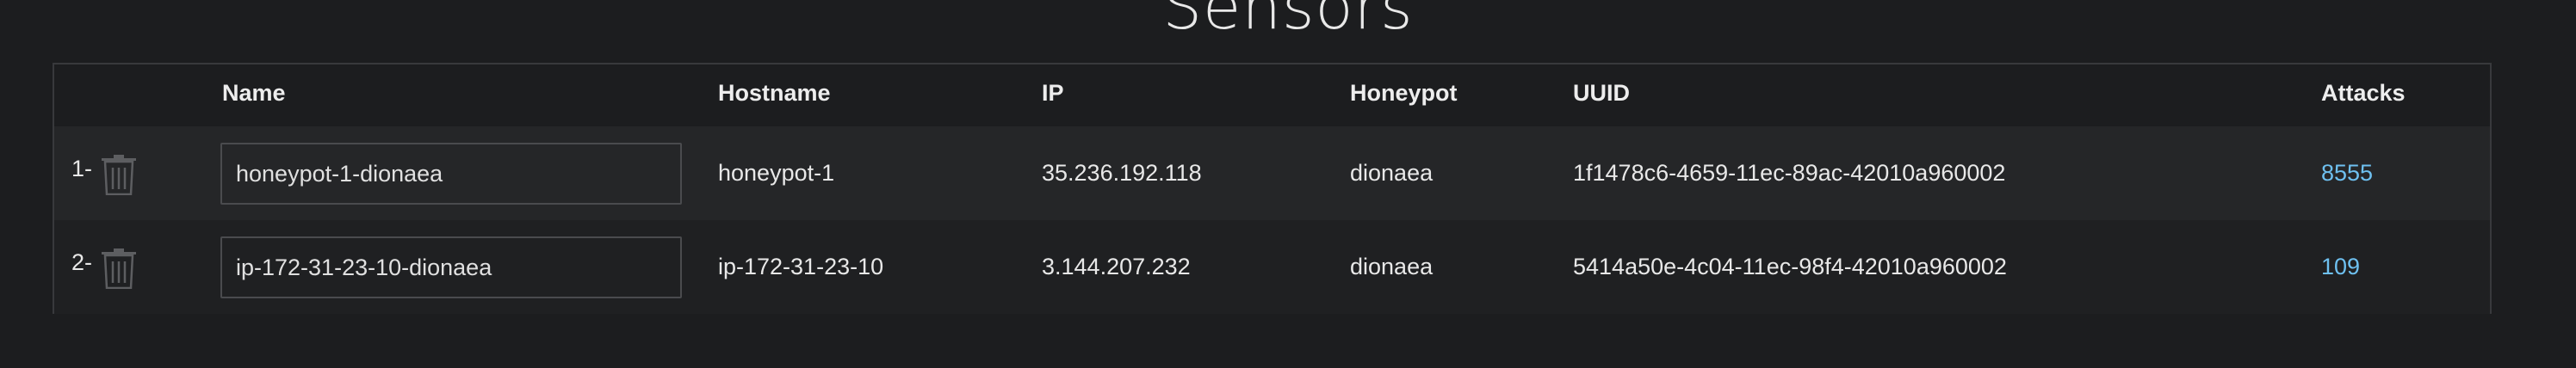  I want to click on ip-cell: 35.236.192.118, so click(1122, 173).